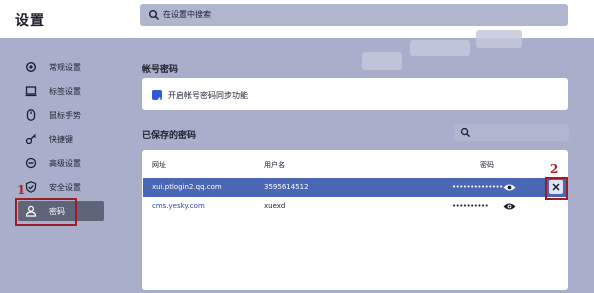  What do you see at coordinates (274, 165) in the screenshot?
I see `column-header-username: 用户名` at bounding box center [274, 165].